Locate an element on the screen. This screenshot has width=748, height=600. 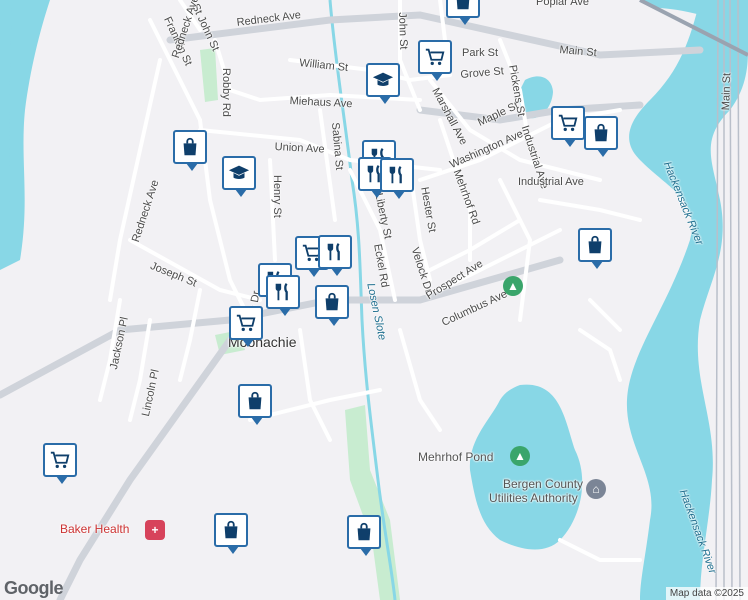
street-label: Robby Rd is located at coordinates (226, 92).